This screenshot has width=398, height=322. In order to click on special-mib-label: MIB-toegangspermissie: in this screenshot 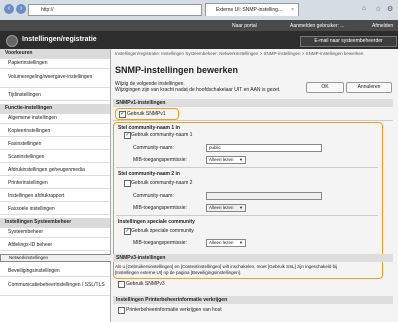, I will do `click(160, 243)`.